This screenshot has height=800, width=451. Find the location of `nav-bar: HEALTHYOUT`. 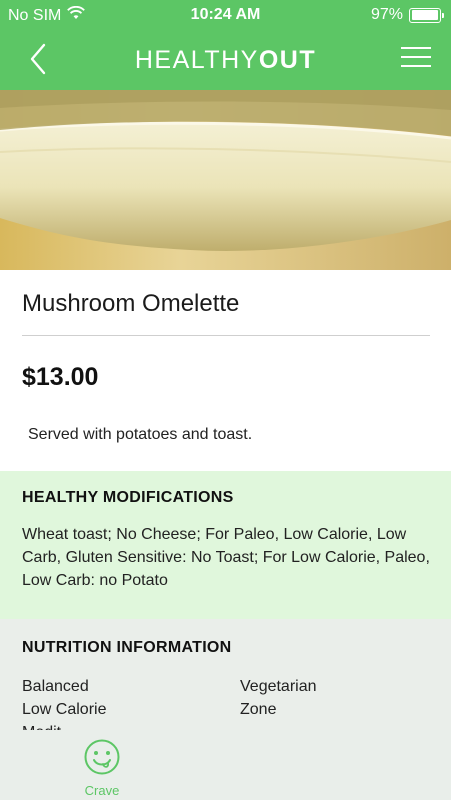

nav-bar: HEALTHYOUT is located at coordinates (225, 60).